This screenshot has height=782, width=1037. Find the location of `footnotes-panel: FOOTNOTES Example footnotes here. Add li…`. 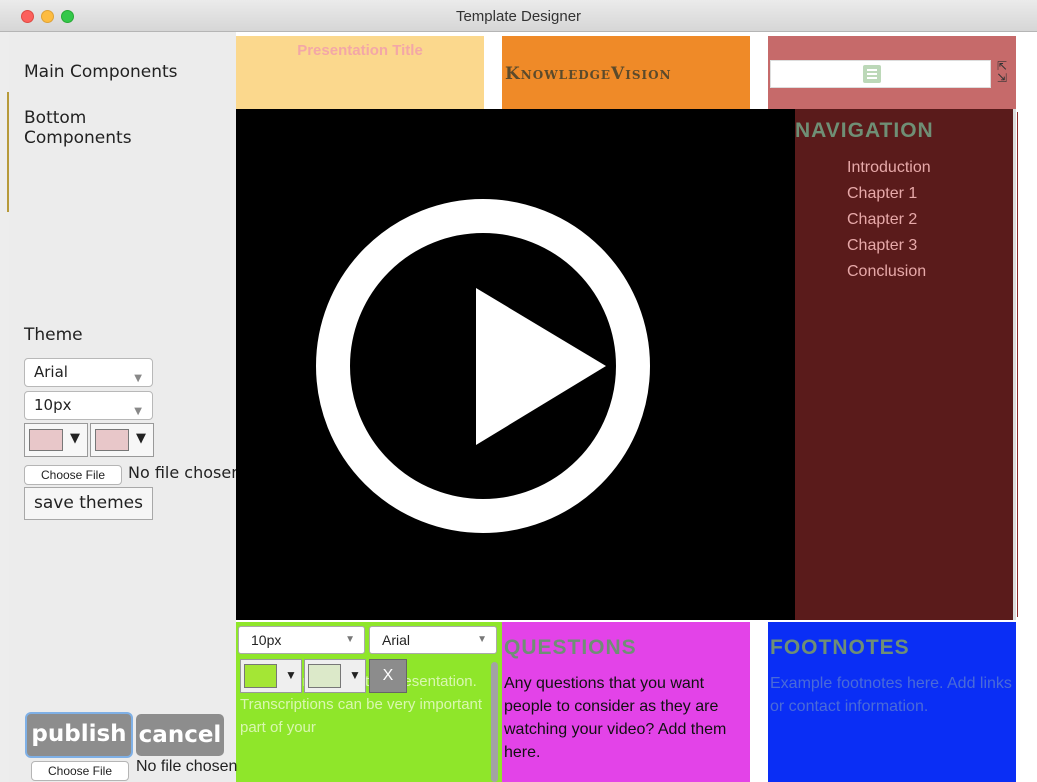

footnotes-panel: FOOTNOTES Example footnotes here. Add li… is located at coordinates (892, 702).